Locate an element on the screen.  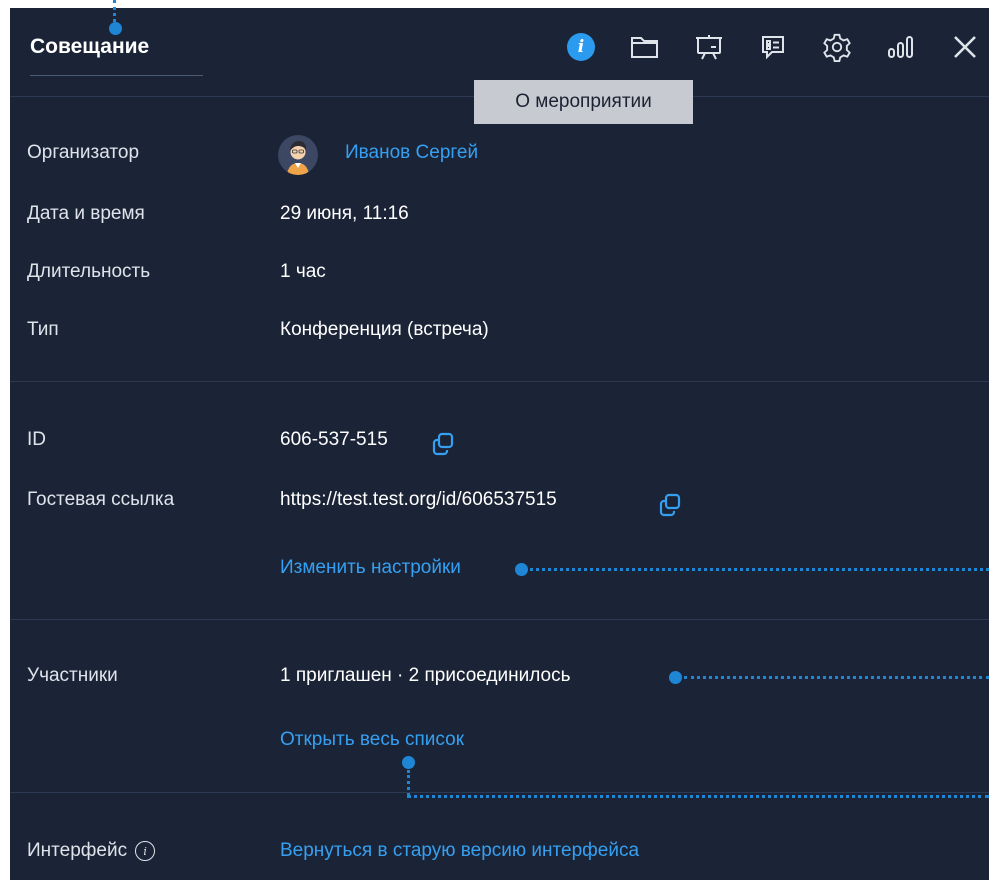
guest-link-label: Гостевая ссылка is located at coordinates (101, 499).